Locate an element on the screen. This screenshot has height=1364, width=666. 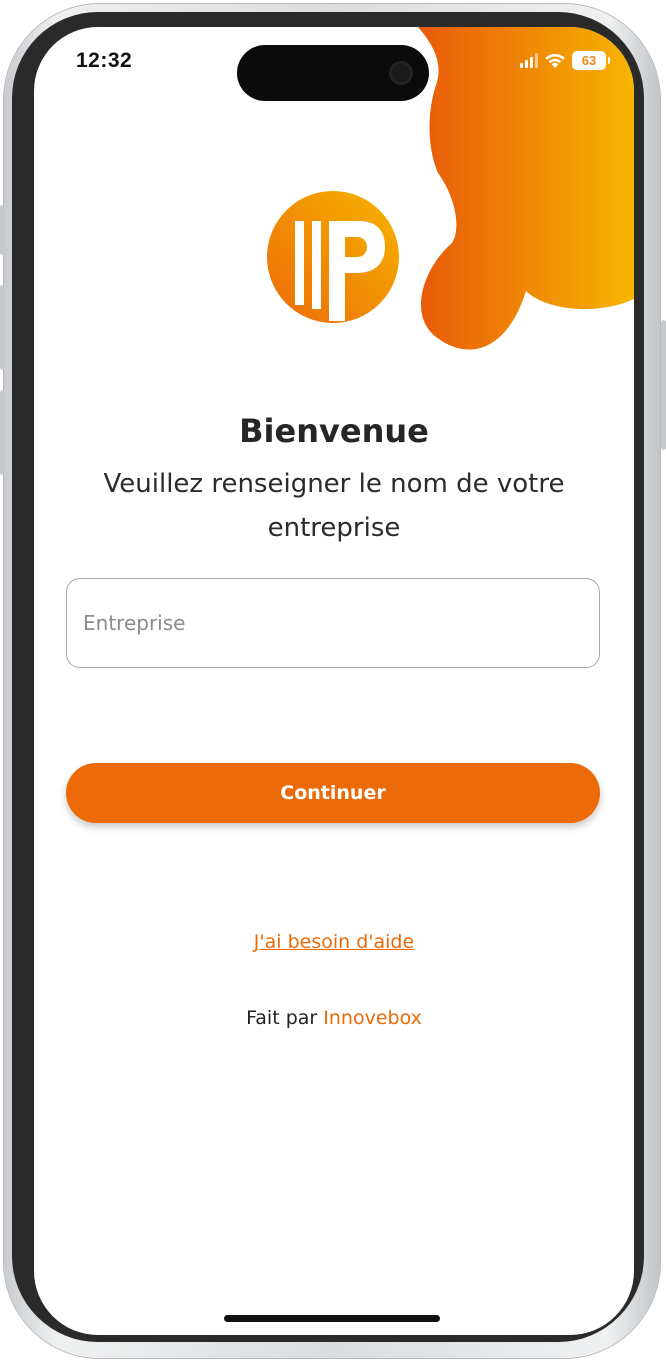
made-by-credit: Fait par Innovebox is located at coordinates (334, 1018).